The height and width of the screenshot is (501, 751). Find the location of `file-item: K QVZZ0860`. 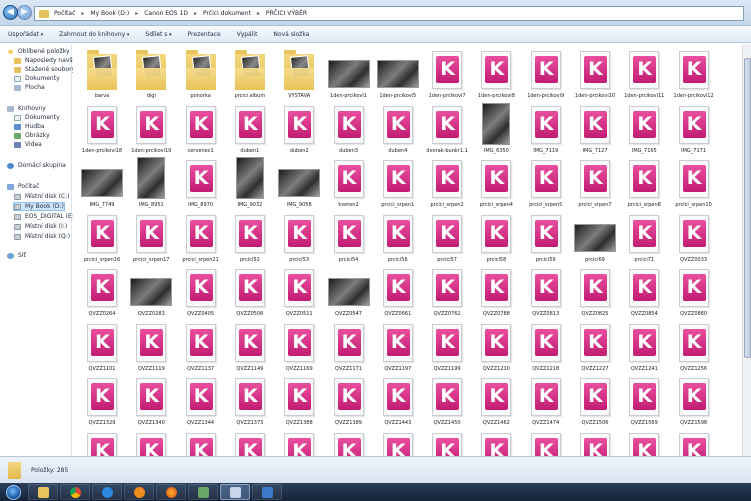

file-item: K QVZZ0860 is located at coordinates (694, 293).